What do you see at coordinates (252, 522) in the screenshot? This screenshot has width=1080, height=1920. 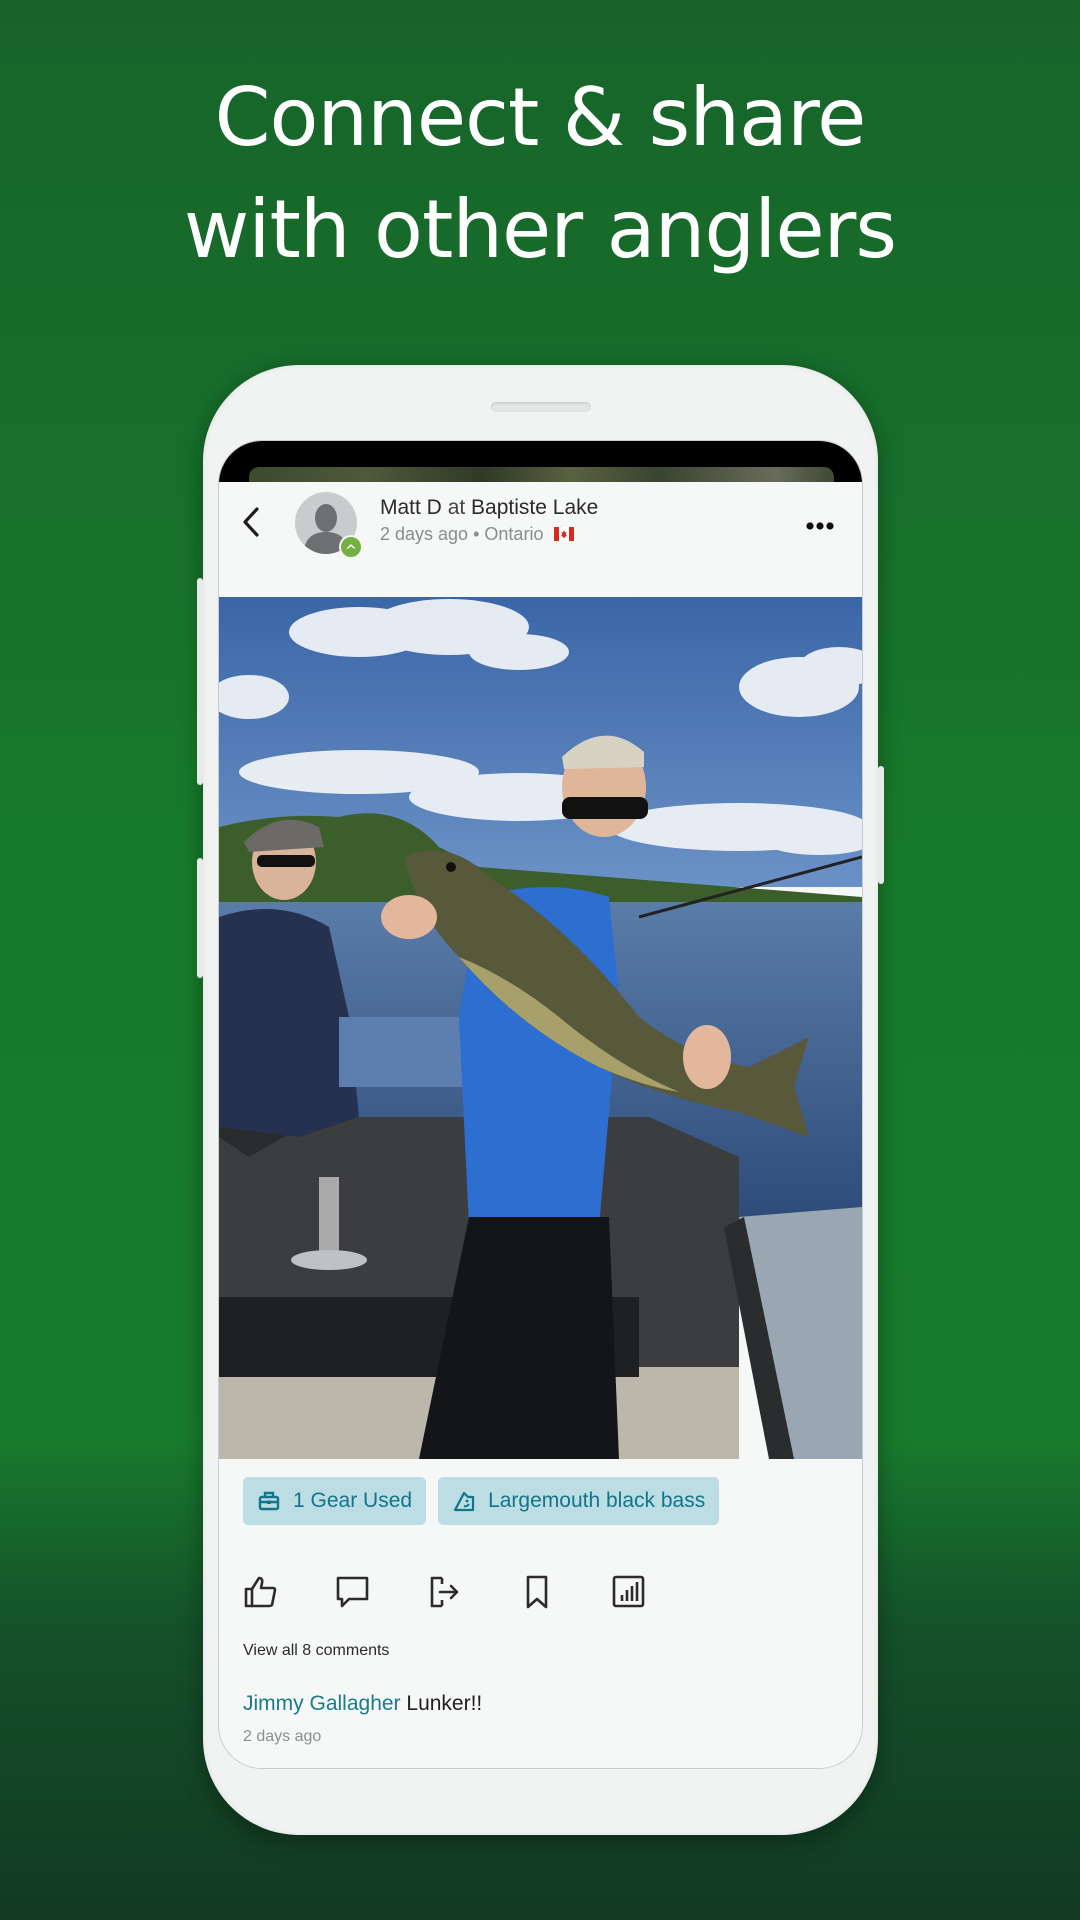 I see `chevron-left-icon` at bounding box center [252, 522].